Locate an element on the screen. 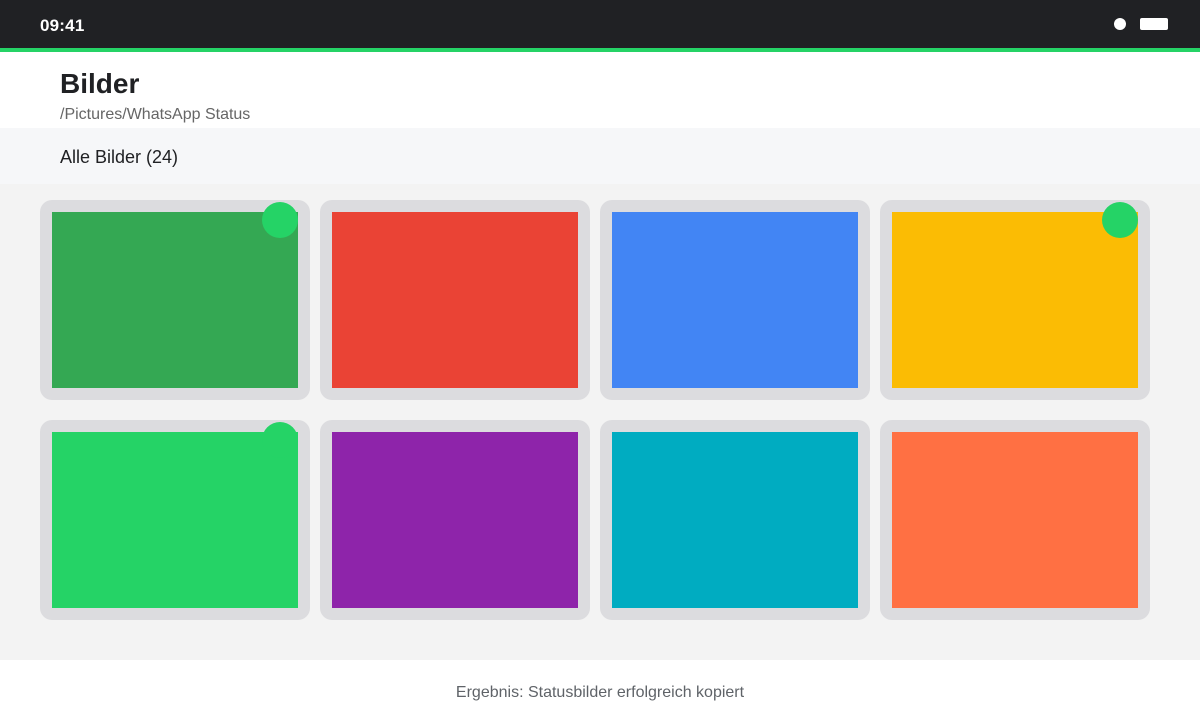 Image resolution: width=1200 pixels, height=720 pixels. filter-label: Alle Bilder (24) is located at coordinates (119, 157).